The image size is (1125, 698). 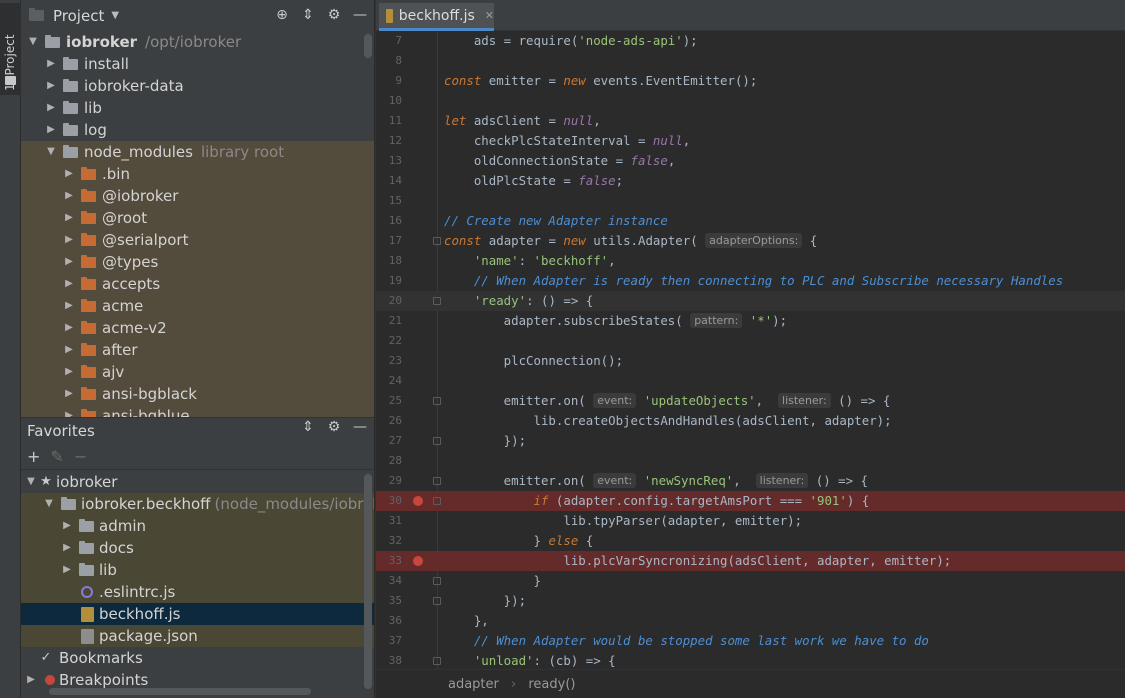 What do you see at coordinates (750, 41) in the screenshot?
I see `code-line: 7 ads = require('node-ads-api');` at bounding box center [750, 41].